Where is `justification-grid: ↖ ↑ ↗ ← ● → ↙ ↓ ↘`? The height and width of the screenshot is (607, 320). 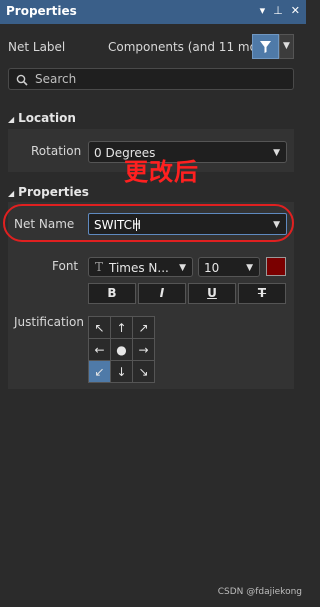 justification-grid: ↖ ↑ ↗ ← ● → ↙ ↓ ↘ is located at coordinates (121, 349).